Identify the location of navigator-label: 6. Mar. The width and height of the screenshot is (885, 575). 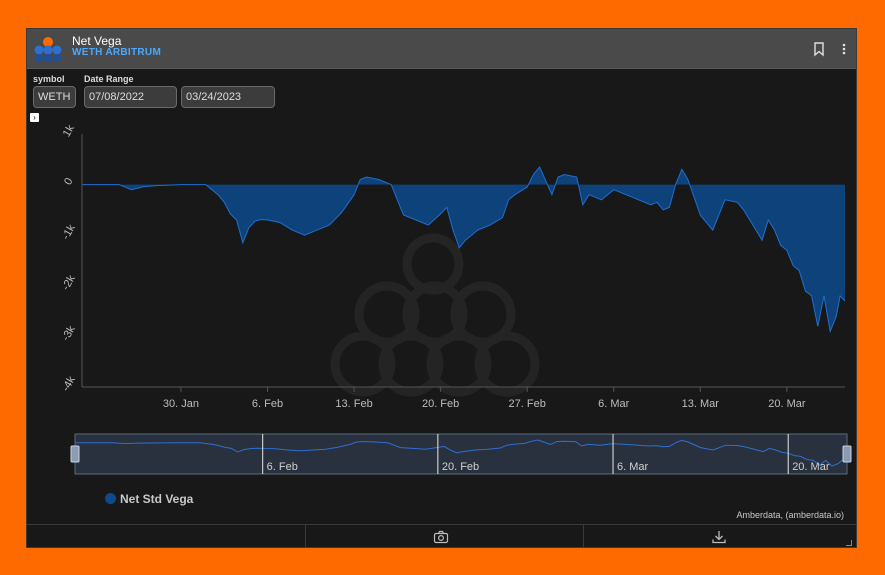
(633, 467).